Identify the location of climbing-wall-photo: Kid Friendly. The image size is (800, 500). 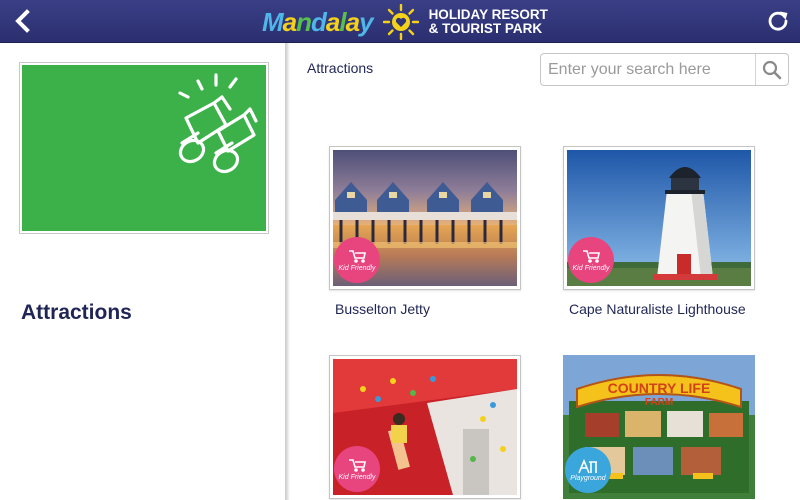
(425, 427).